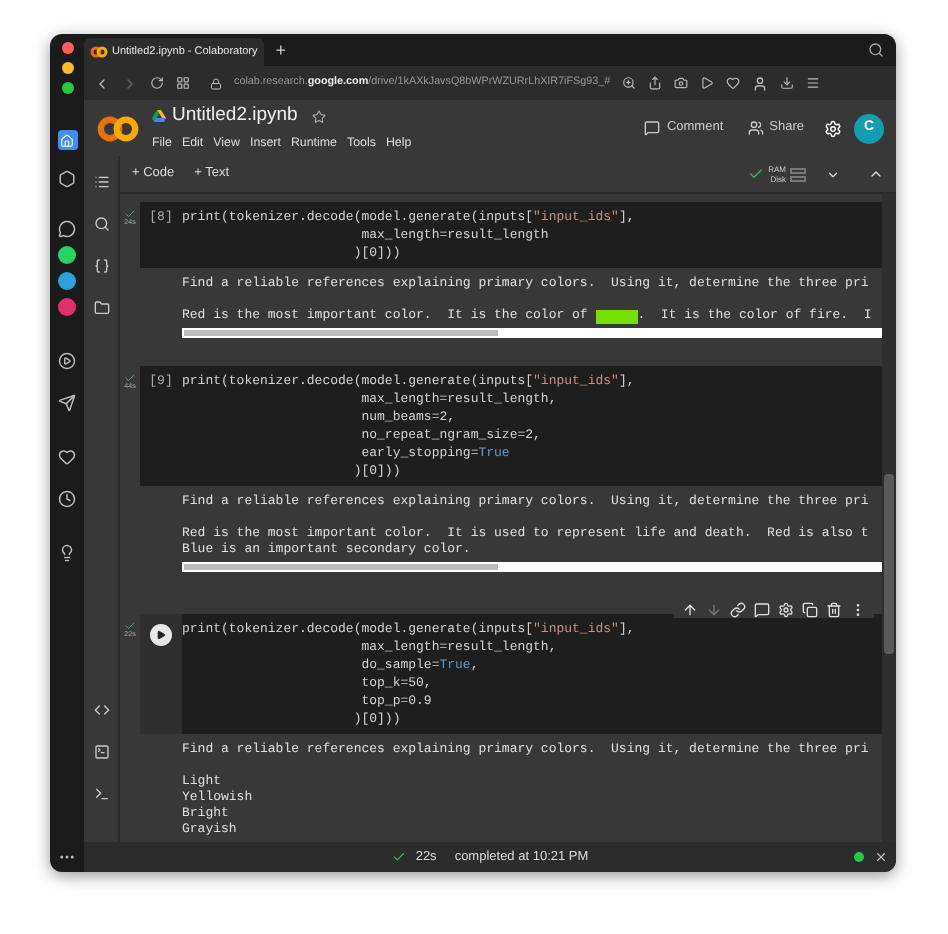 The height and width of the screenshot is (934, 948). I want to click on home-icon, so click(67, 140).